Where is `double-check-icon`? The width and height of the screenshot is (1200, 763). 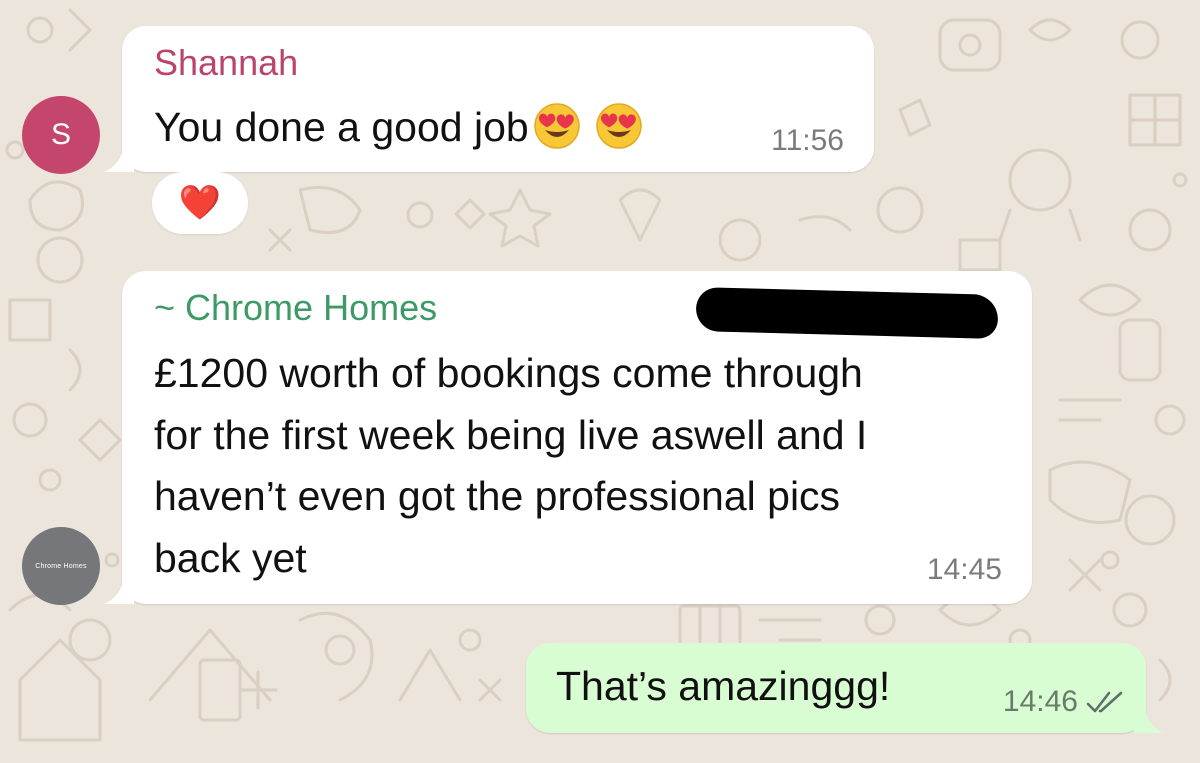
double-check-icon is located at coordinates (1104, 702).